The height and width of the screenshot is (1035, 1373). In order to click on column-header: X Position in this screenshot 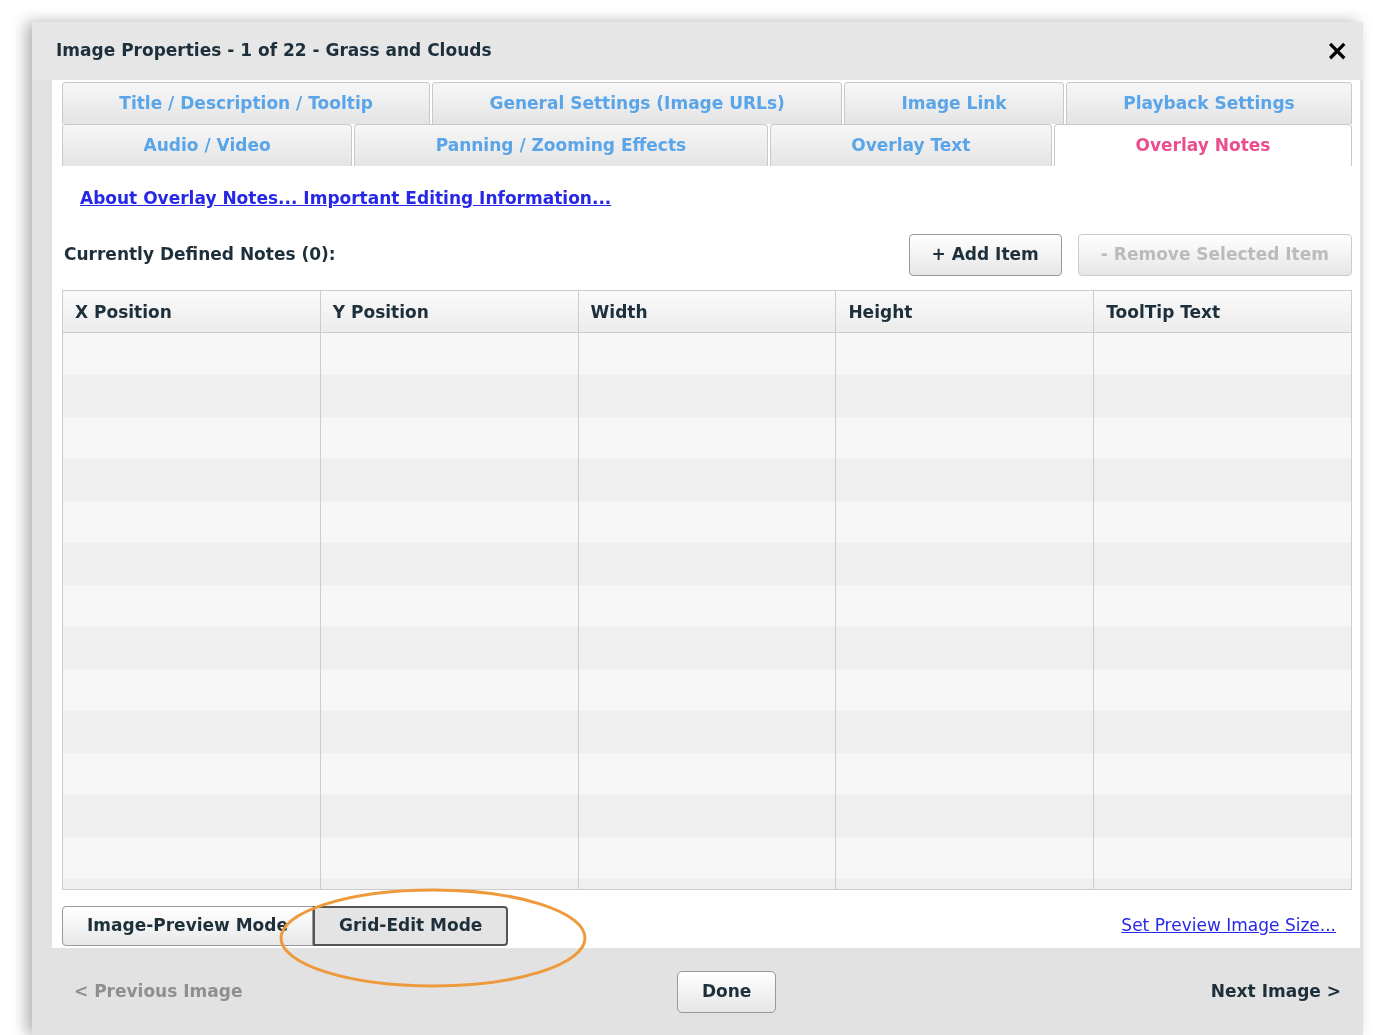, I will do `click(192, 311)`.